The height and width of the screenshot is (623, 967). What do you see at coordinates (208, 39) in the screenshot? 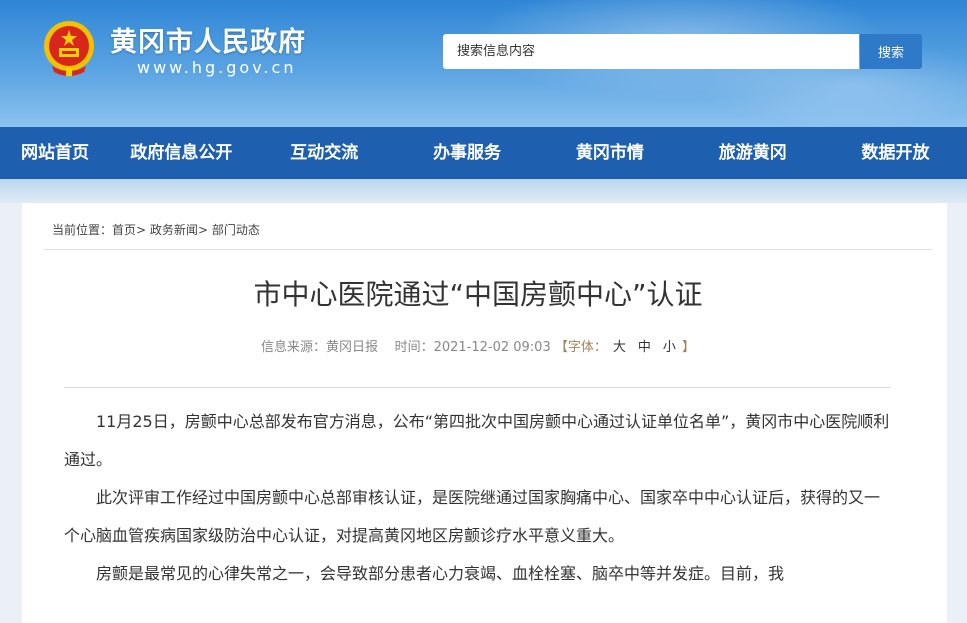
I see `site-title: 黄冈市人民政府` at bounding box center [208, 39].